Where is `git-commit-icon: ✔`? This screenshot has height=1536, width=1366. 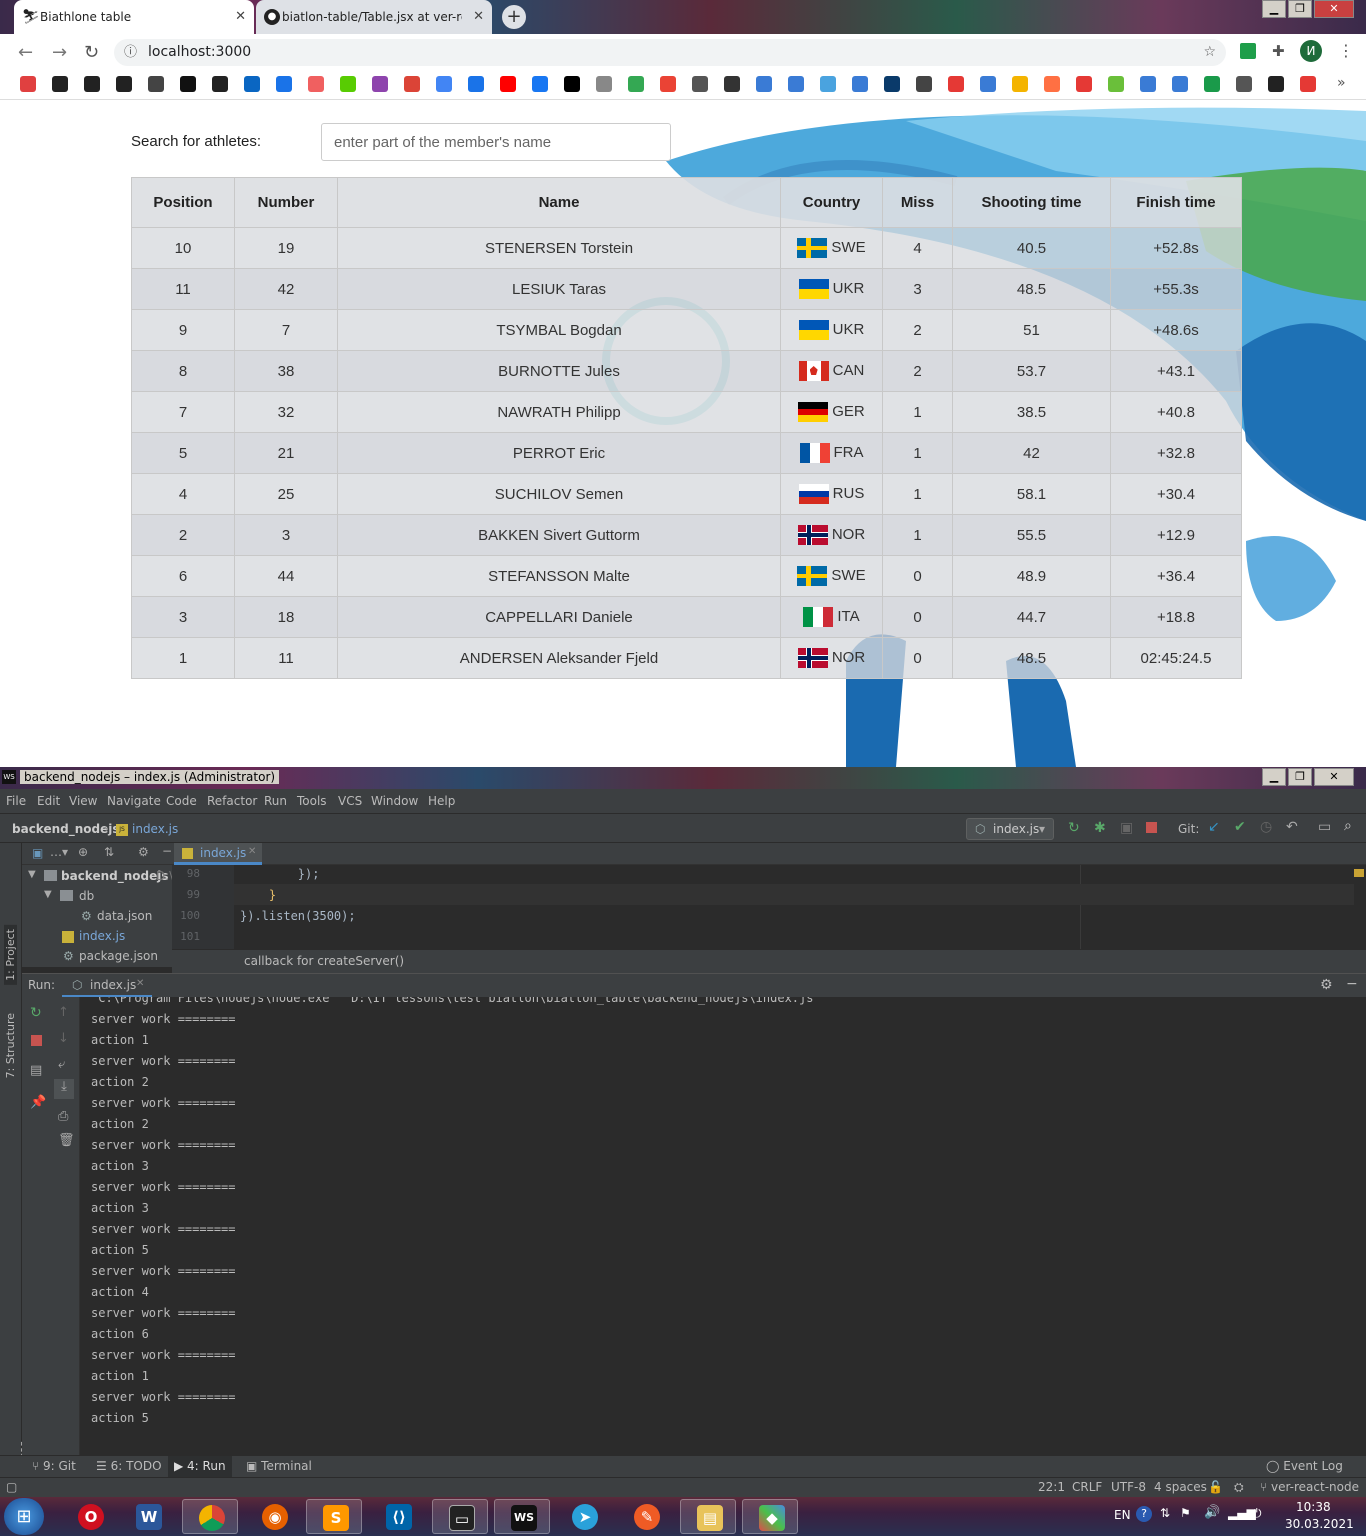 git-commit-icon: ✔ is located at coordinates (1240, 827).